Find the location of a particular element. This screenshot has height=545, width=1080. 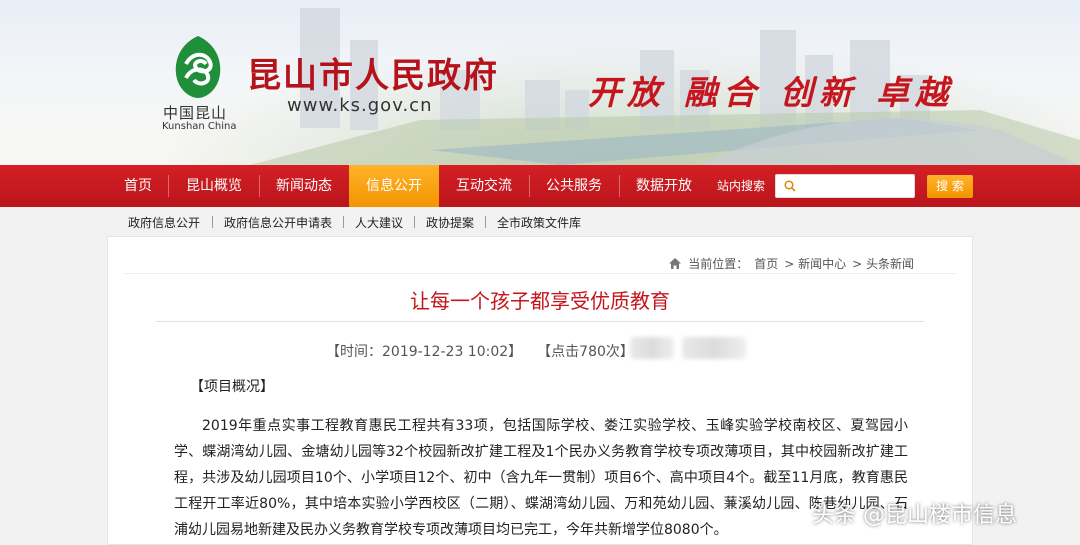

sub-nav: 政府信息公开 政府信息公开申请表 人大建议 政协提案 全市政策文件库 is located at coordinates (540, 221).